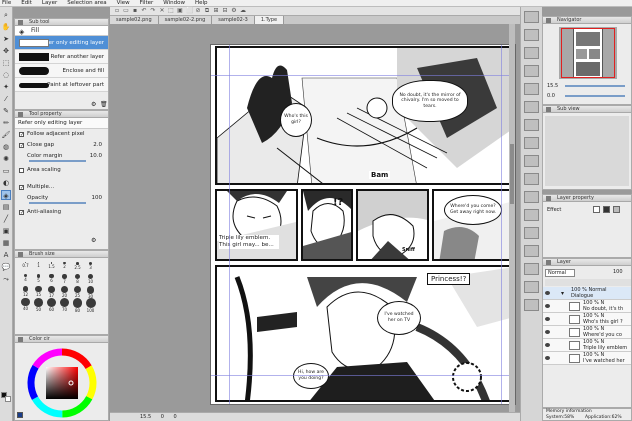 The image size is (632, 421). What do you see at coordinates (587, 358) in the screenshot?
I see `layer-item: 100 % N I've watched her` at bounding box center [587, 358].